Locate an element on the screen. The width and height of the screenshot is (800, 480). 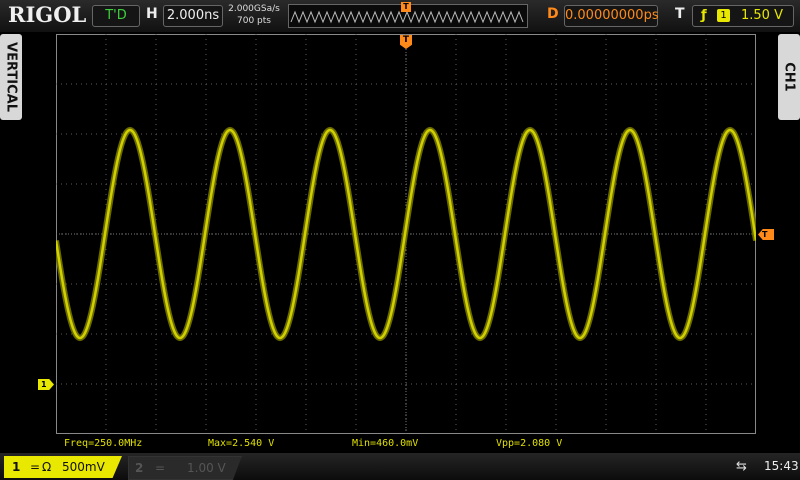
channel-tab-label: CH1 is located at coordinates (789, 77).